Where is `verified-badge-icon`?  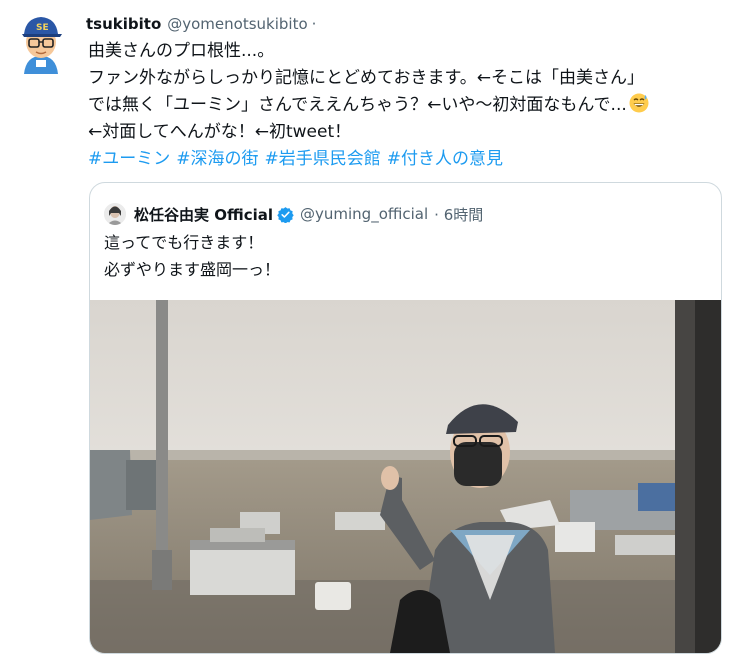 verified-badge-icon is located at coordinates (285, 214).